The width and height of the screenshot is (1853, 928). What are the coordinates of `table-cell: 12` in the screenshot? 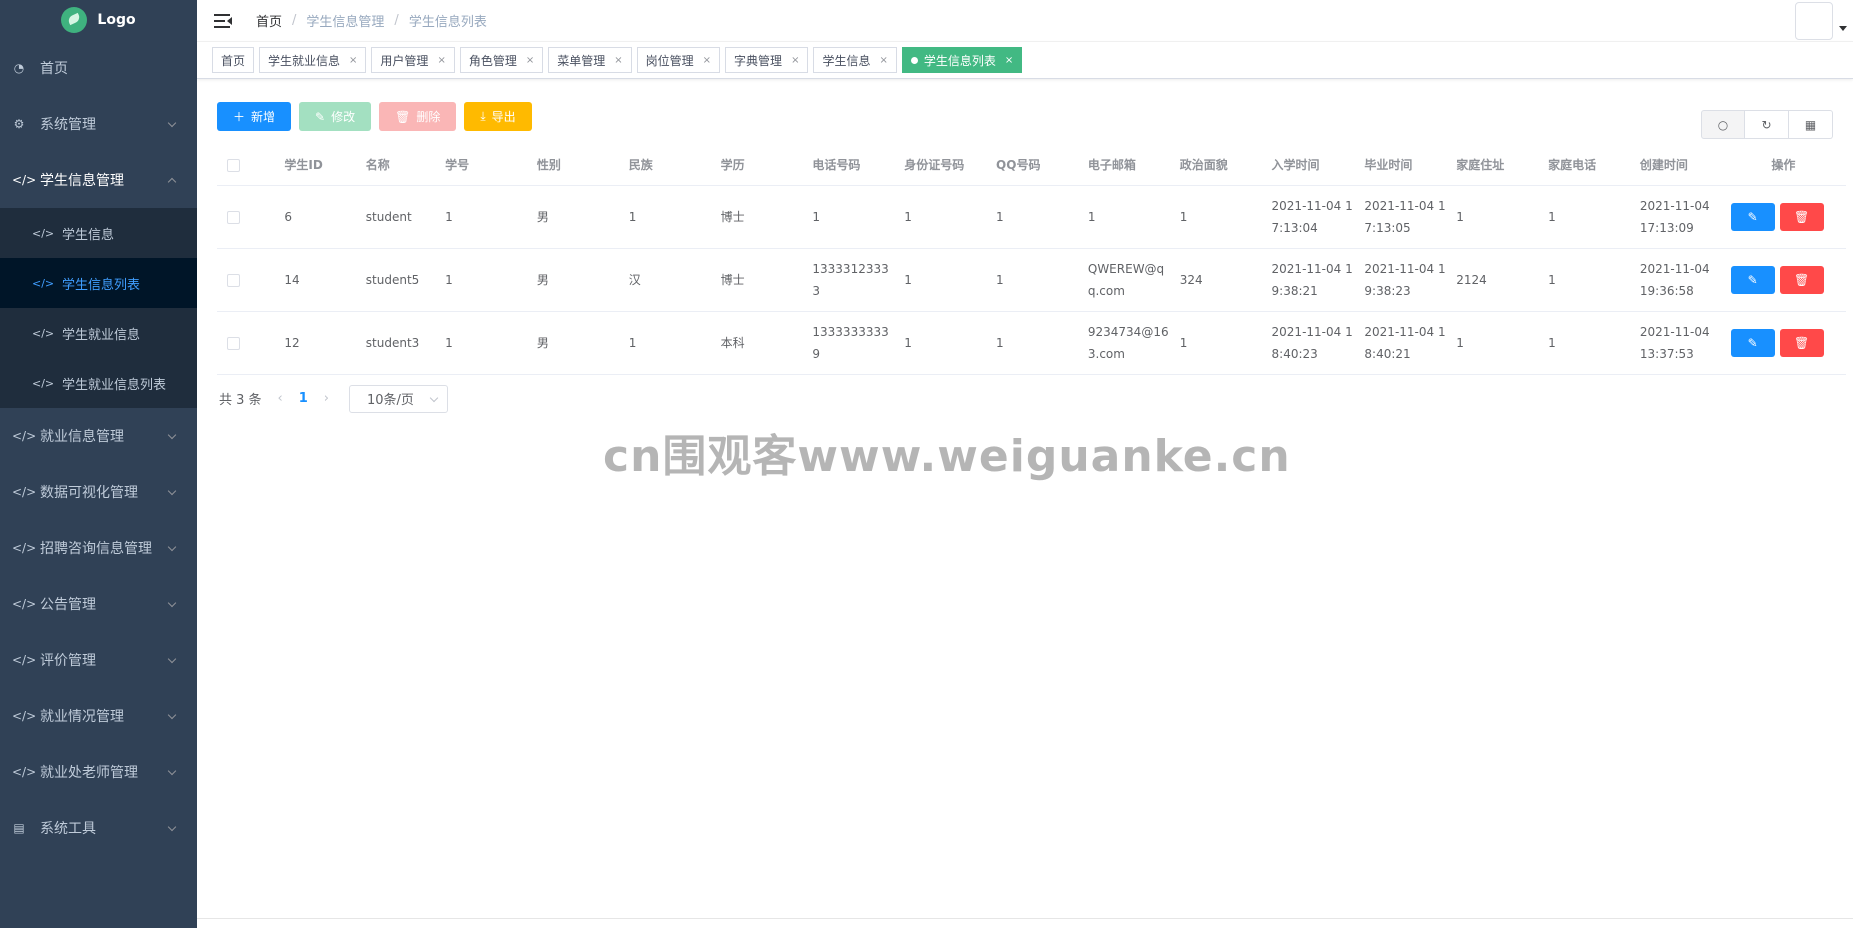 It's located at (315, 343).